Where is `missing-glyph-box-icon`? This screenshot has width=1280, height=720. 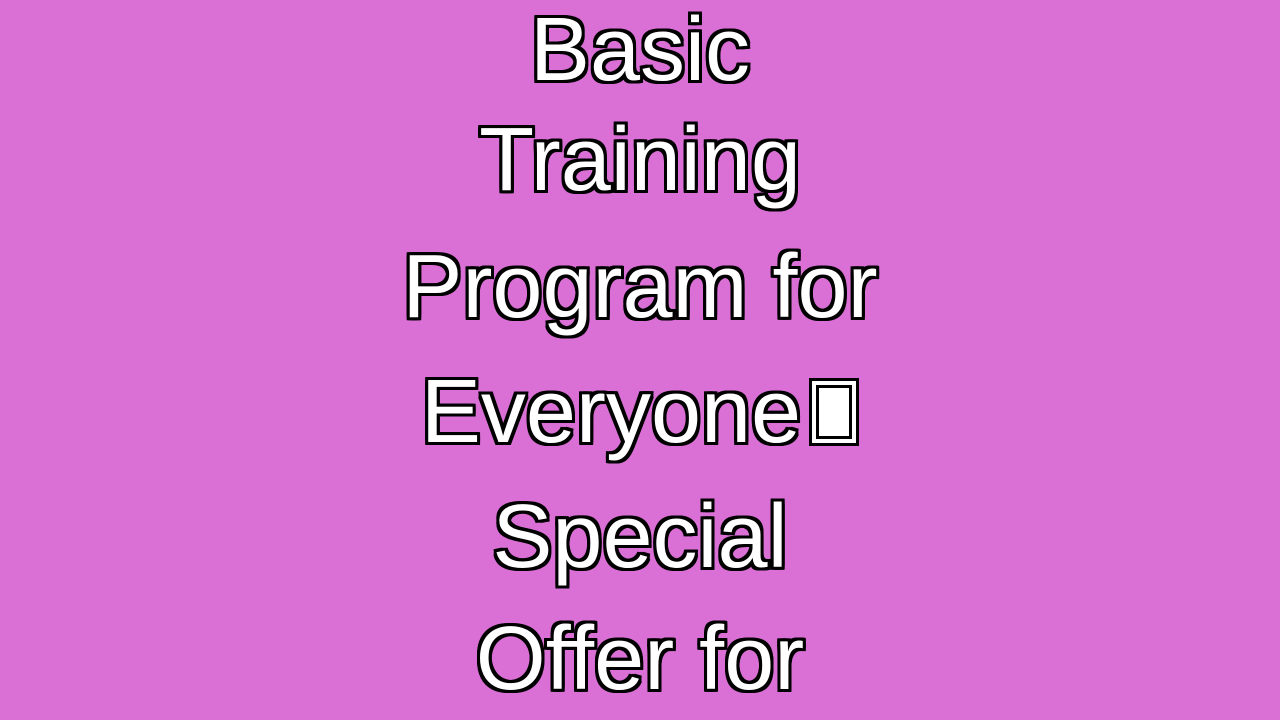 missing-glyph-box-icon is located at coordinates (834, 412).